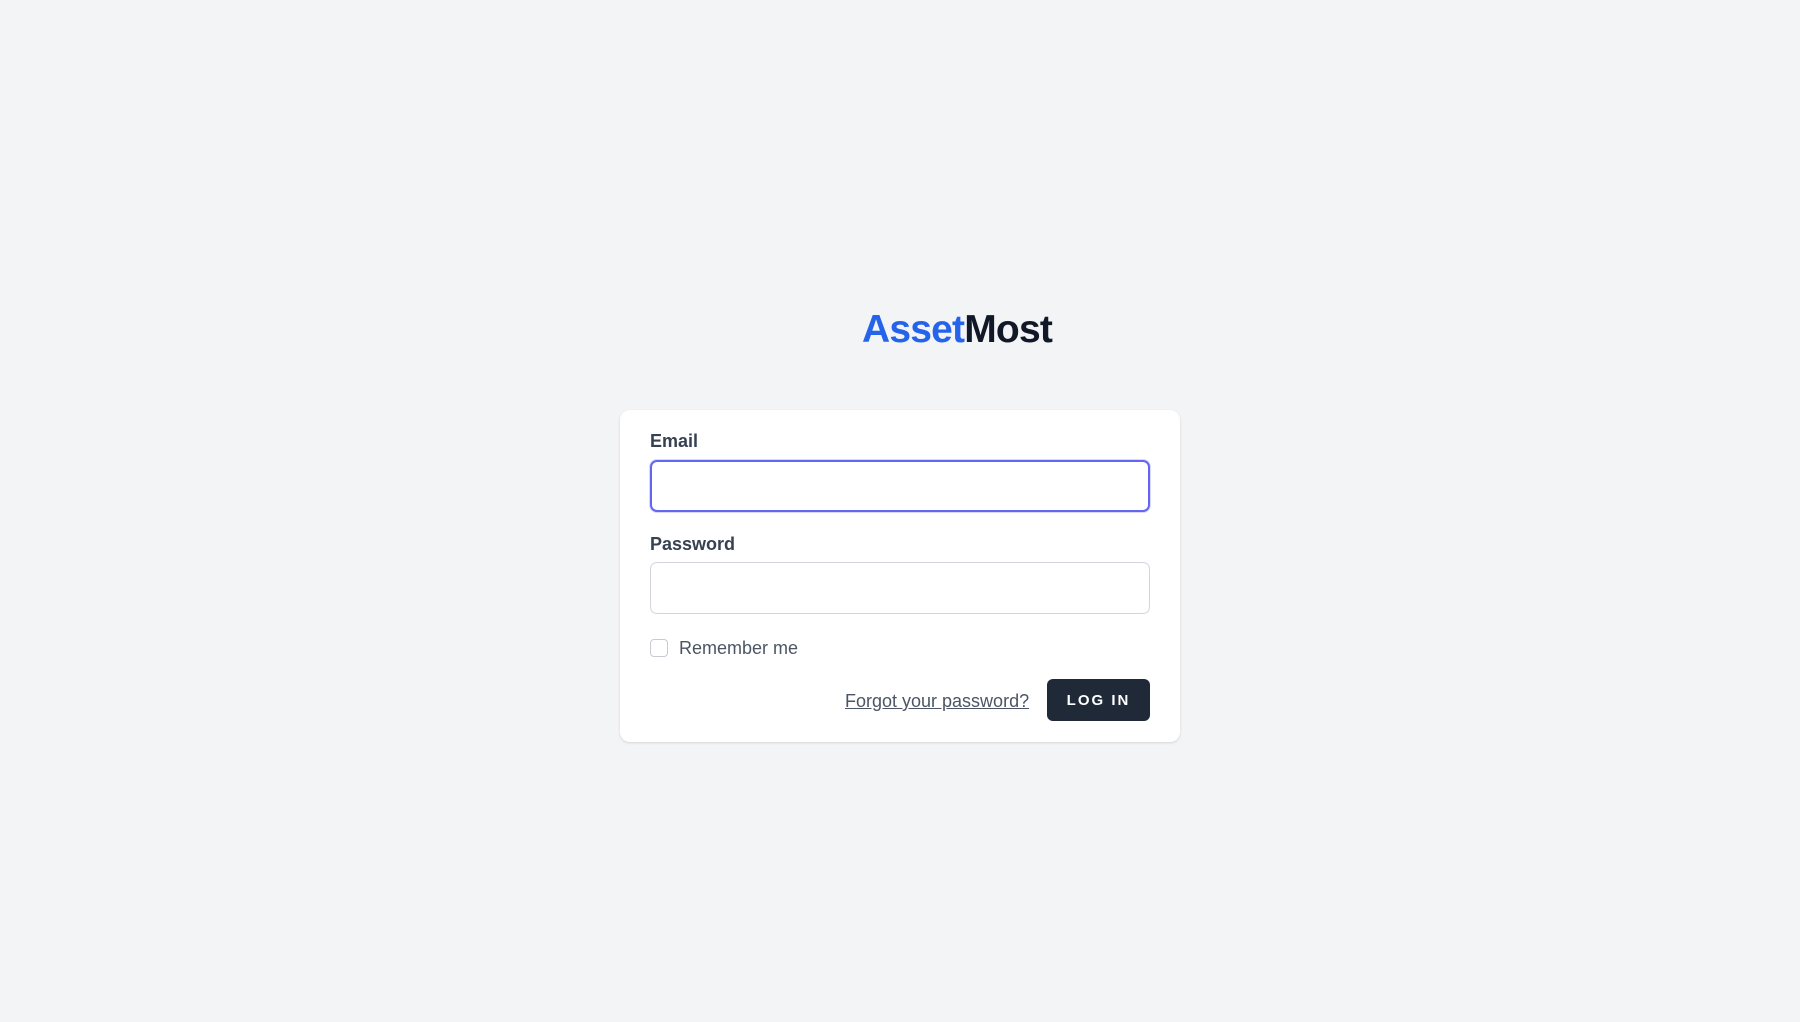  Describe the element at coordinates (659, 648) in the screenshot. I see `remember-me-checkbox` at that location.